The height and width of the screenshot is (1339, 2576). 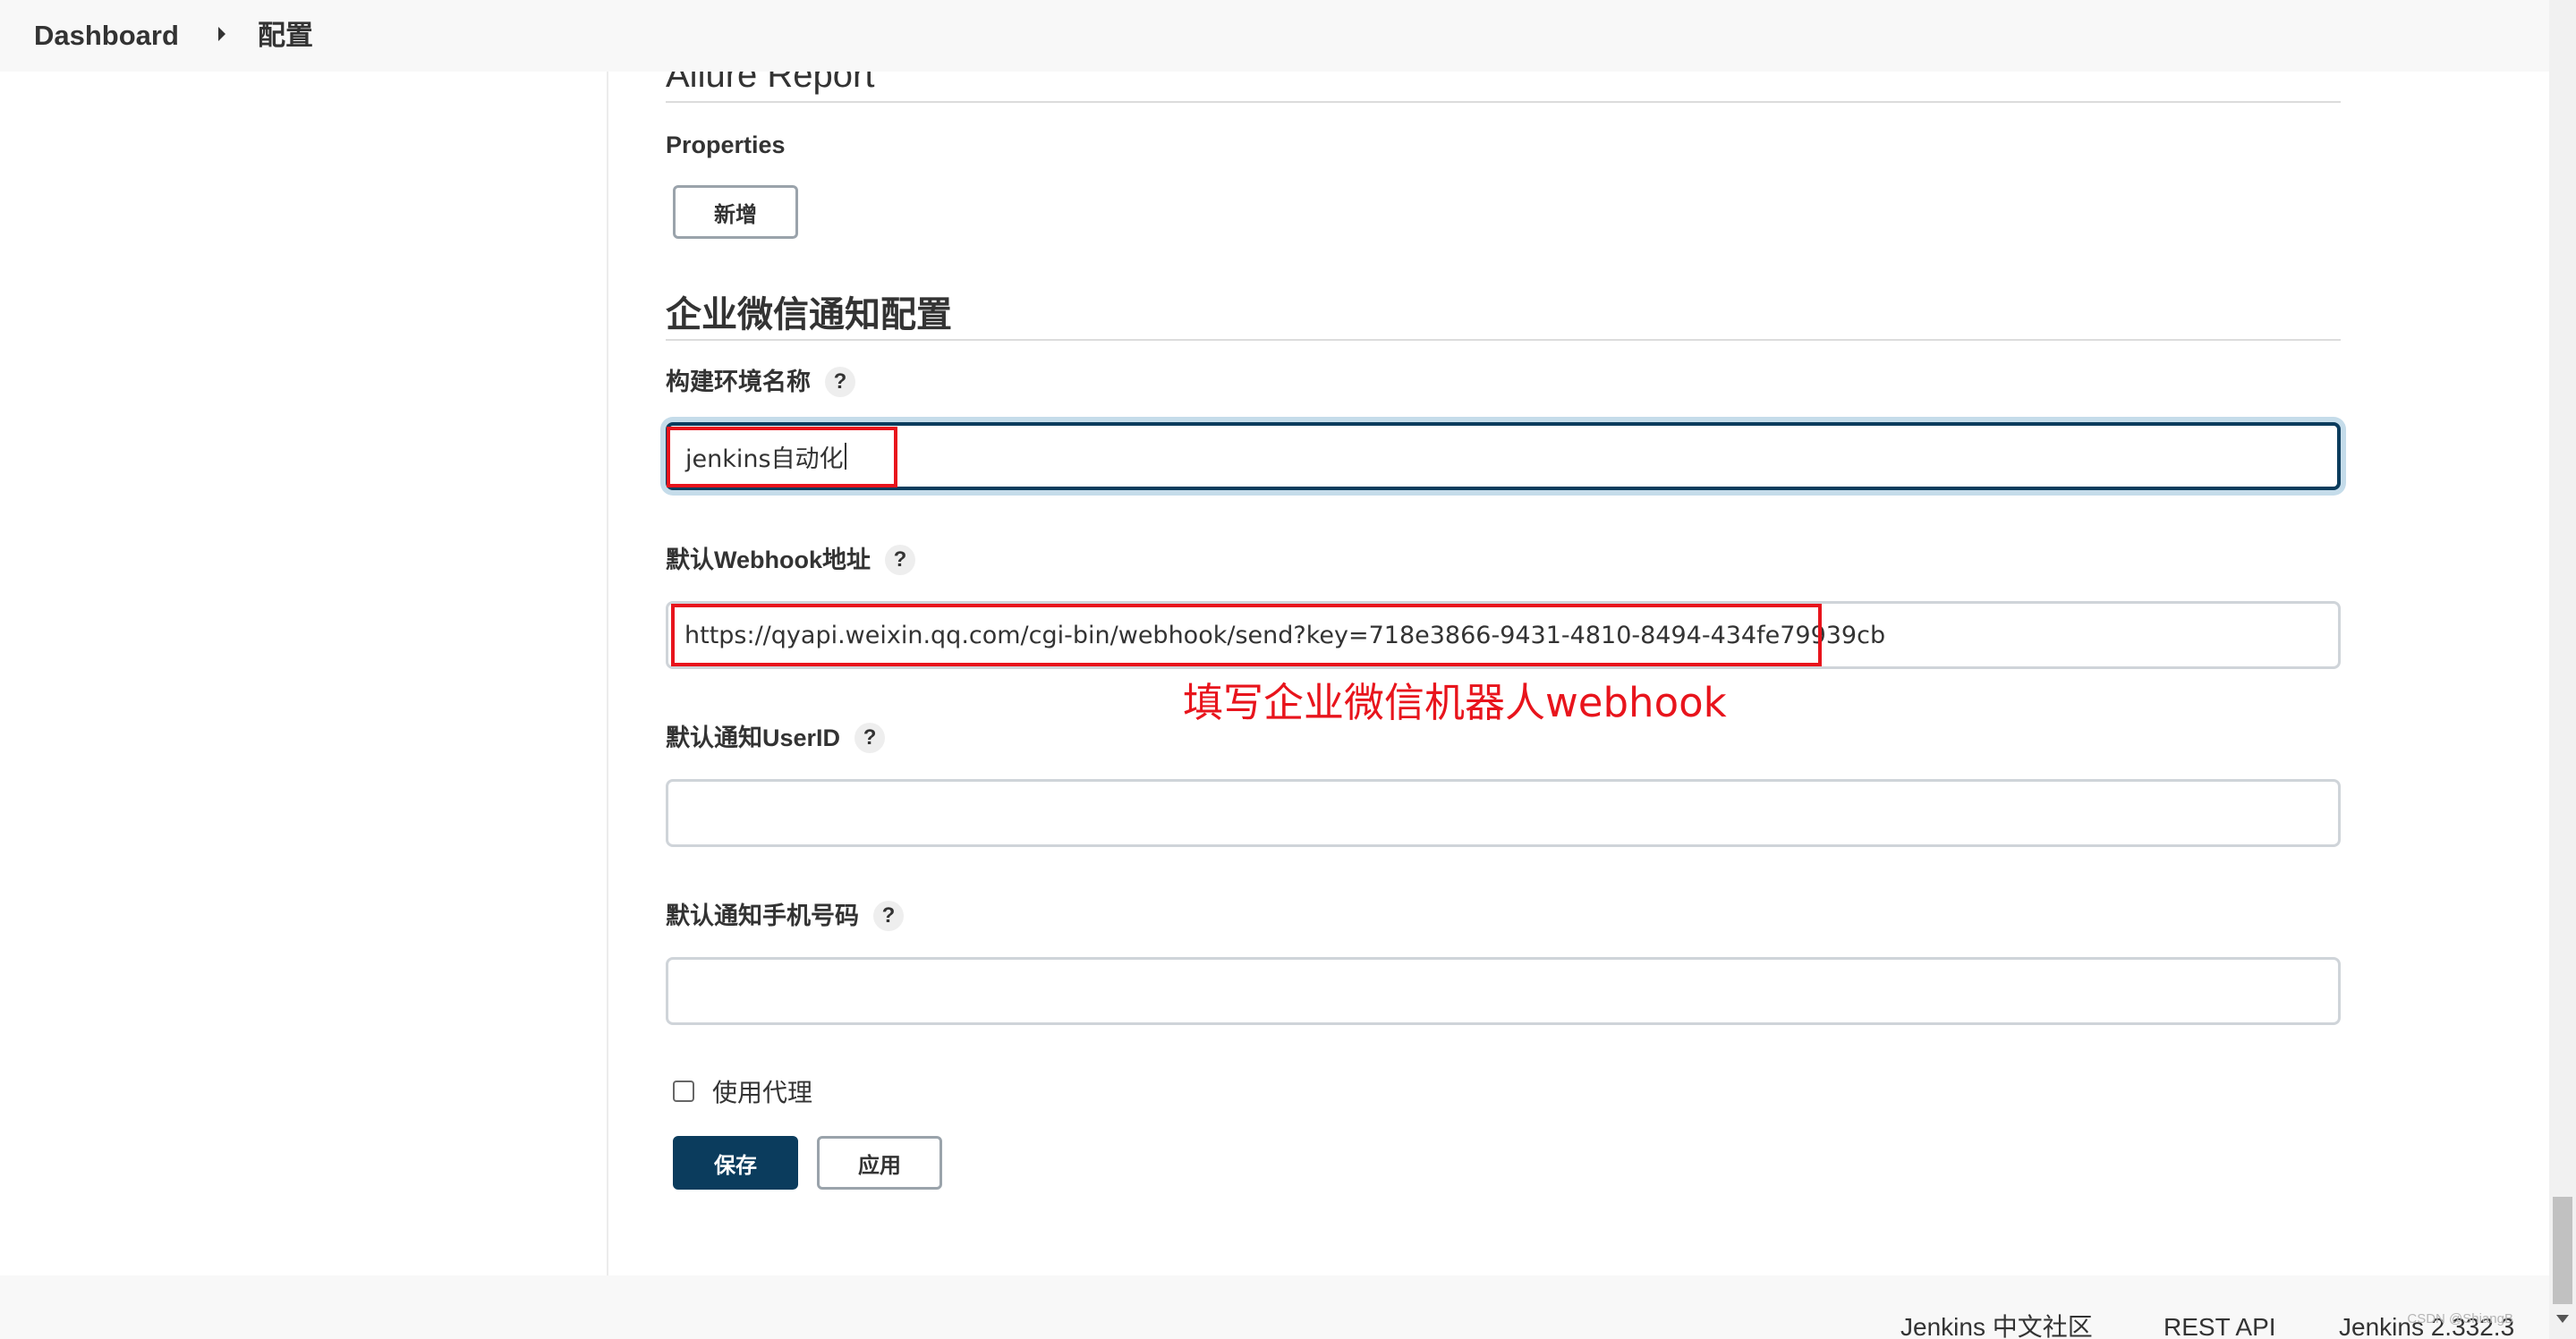 I want to click on footer-rest-api-link: REST API, so click(x=2220, y=1325).